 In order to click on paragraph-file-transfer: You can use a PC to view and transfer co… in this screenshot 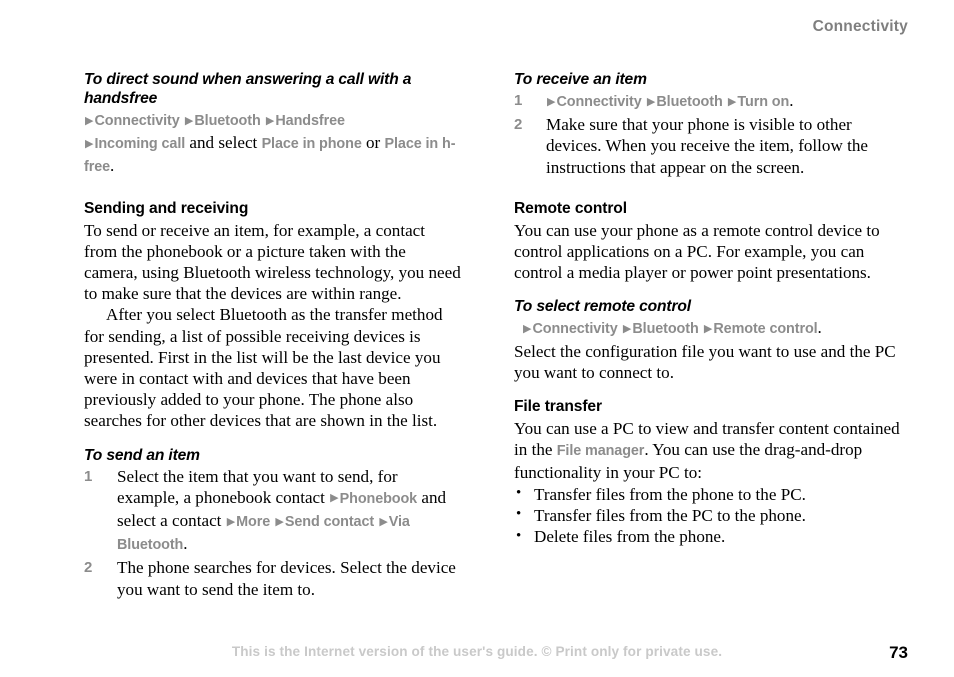, I will do `click(708, 451)`.